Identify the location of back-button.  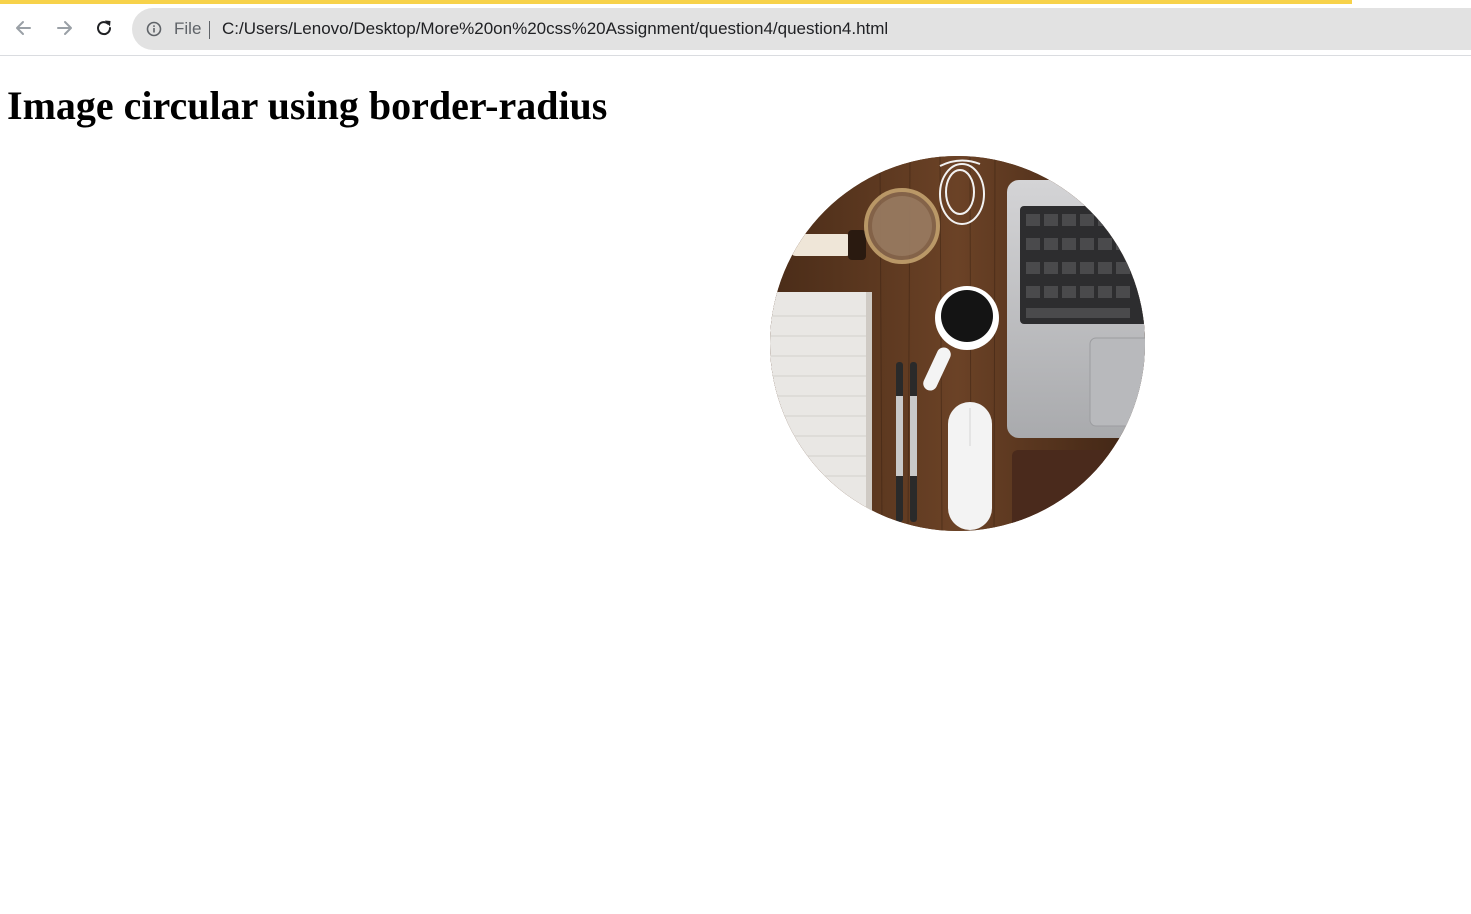
(24, 28).